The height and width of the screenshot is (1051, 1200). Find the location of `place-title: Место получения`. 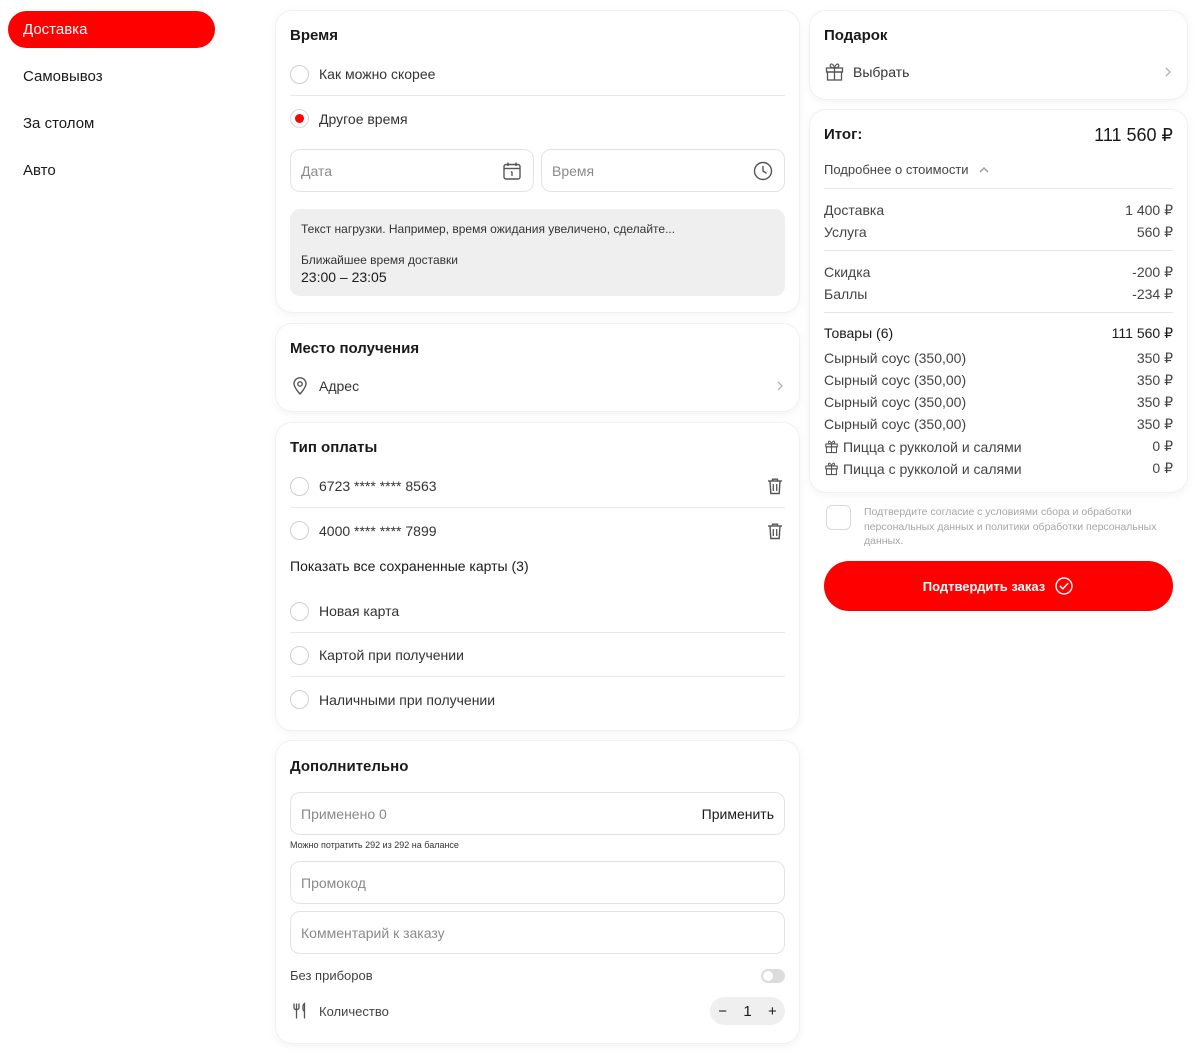

place-title: Место получения is located at coordinates (355, 348).